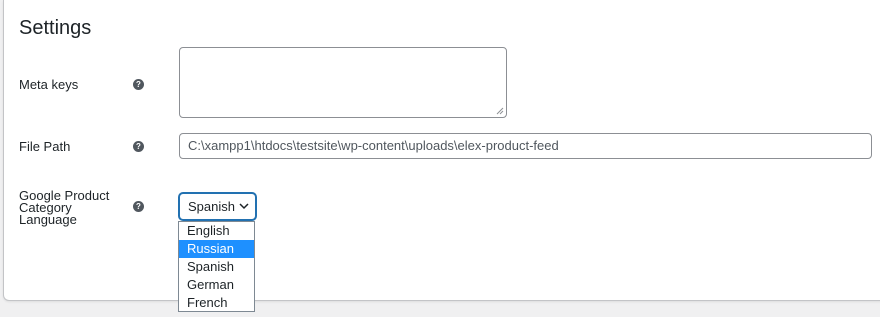 Image resolution: width=880 pixels, height=317 pixels. I want to click on chevron-down-icon, so click(244, 206).